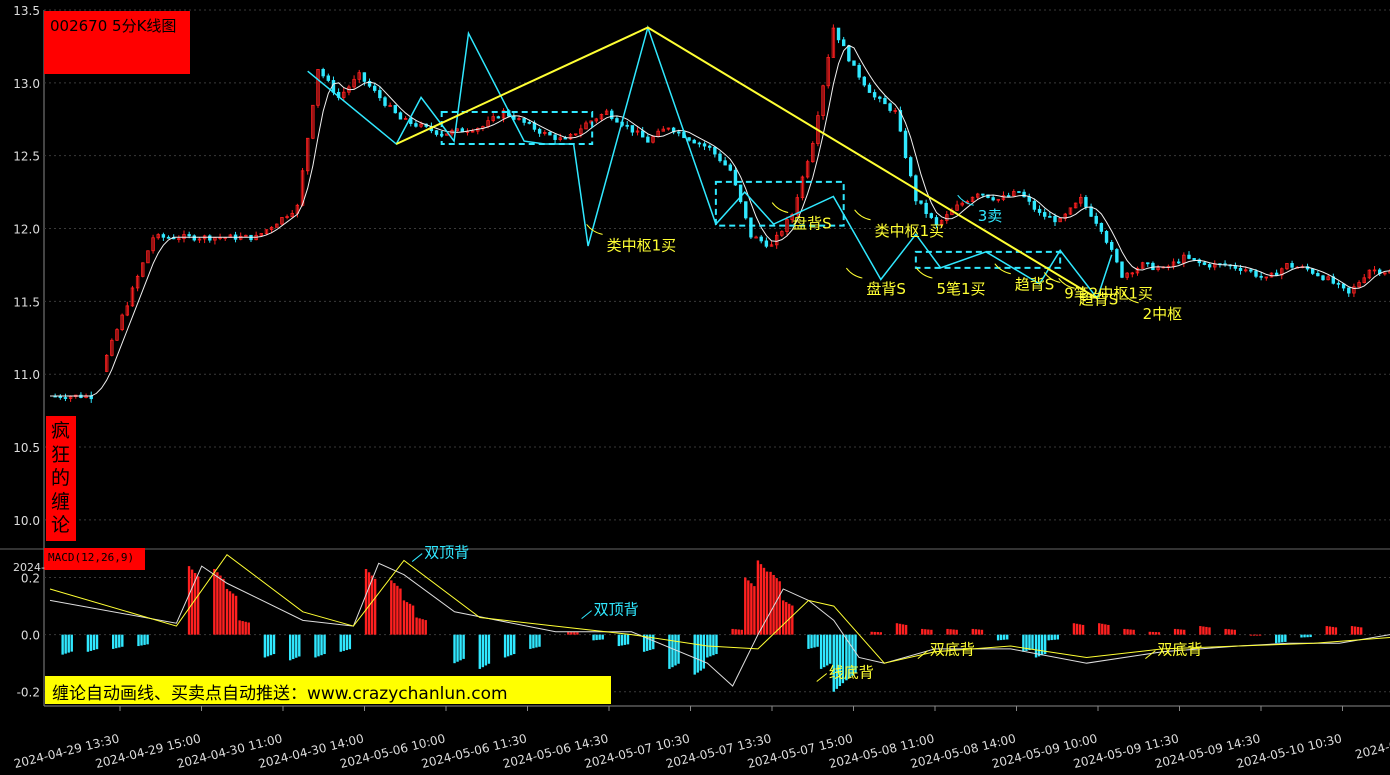 The height and width of the screenshot is (775, 1390). What do you see at coordinates (28, 693) in the screenshot?
I see `macd-tick-label: -0.2` at bounding box center [28, 693].